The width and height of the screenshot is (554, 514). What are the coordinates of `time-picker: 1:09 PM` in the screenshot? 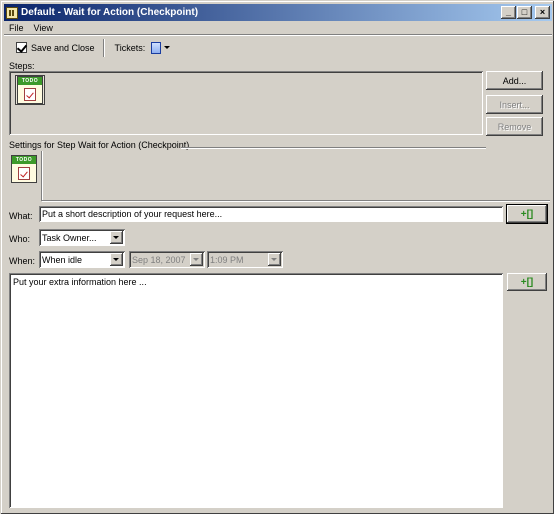 It's located at (245, 259).